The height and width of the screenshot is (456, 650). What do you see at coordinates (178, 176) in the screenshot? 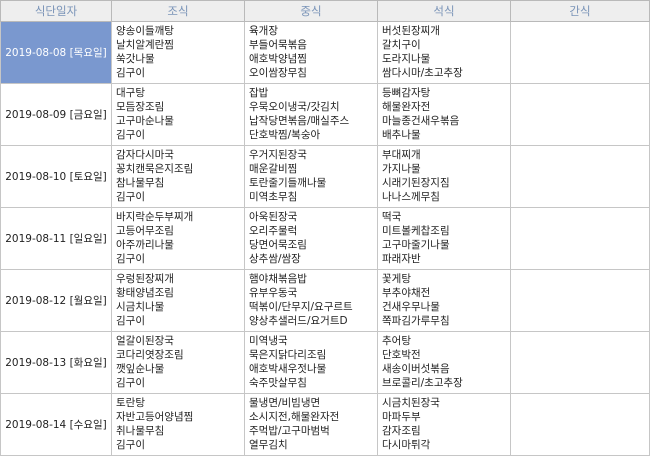
I see `breakfast-cell: 감자다시마국 꽁치캔묵은지조림 참나물무침 김구이` at bounding box center [178, 176].